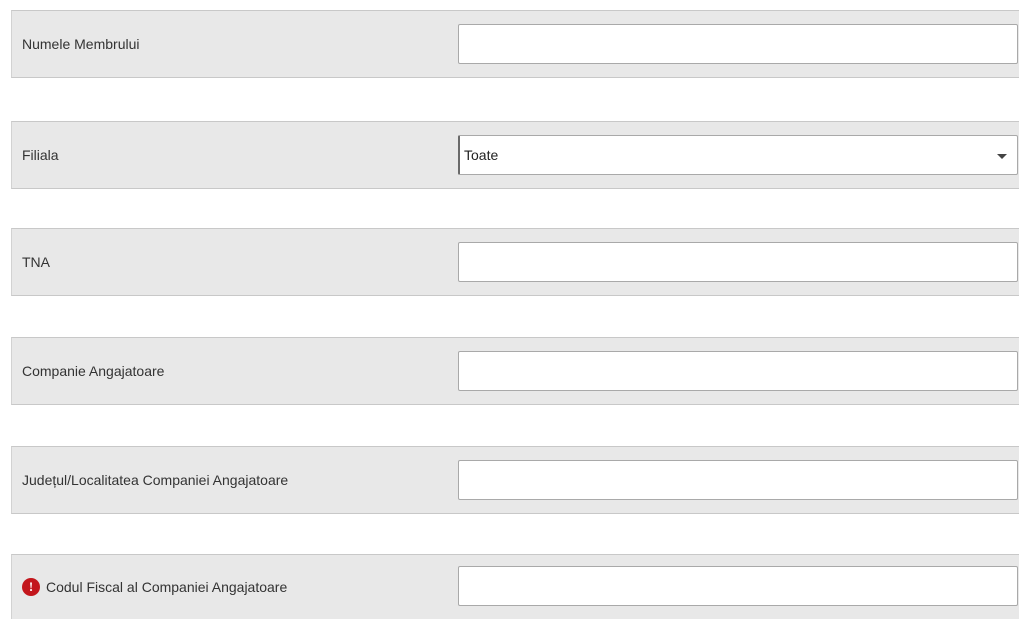  What do you see at coordinates (167, 587) in the screenshot?
I see `employer-fiscal-code-label: Codul Fiscal al Companiei Angajatoare` at bounding box center [167, 587].